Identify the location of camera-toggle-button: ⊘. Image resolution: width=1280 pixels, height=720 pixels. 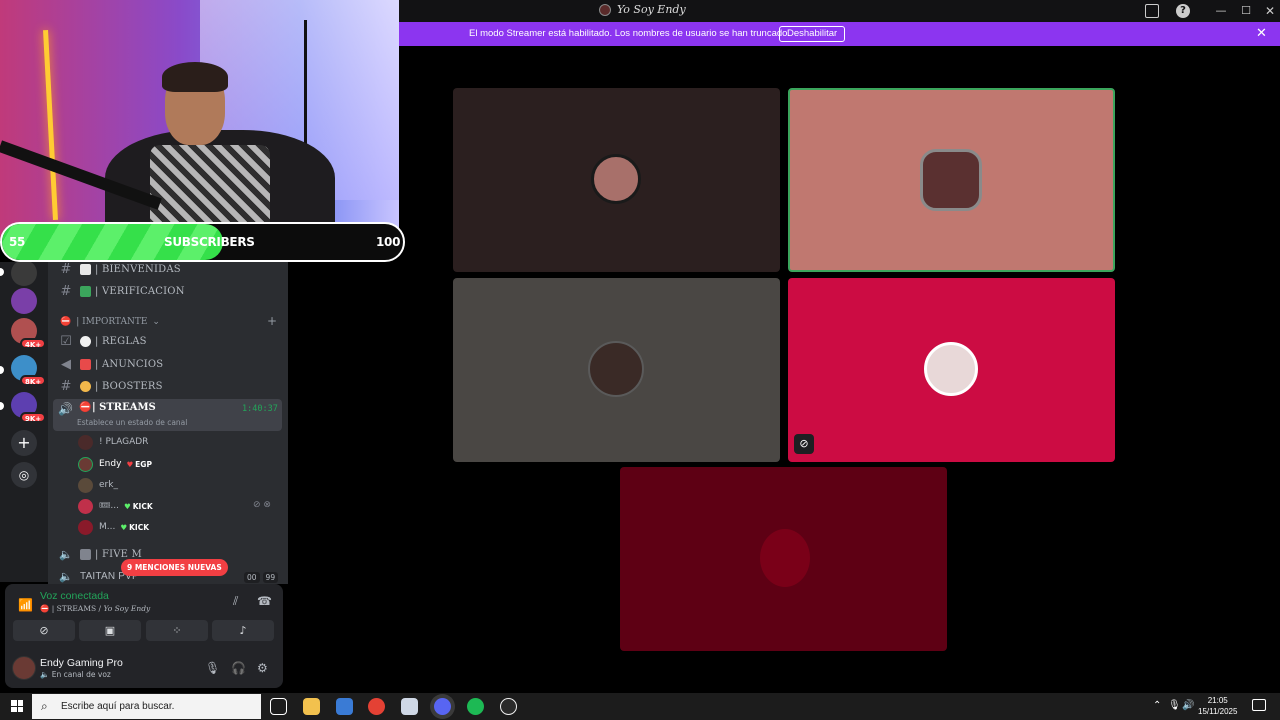
(44, 630).